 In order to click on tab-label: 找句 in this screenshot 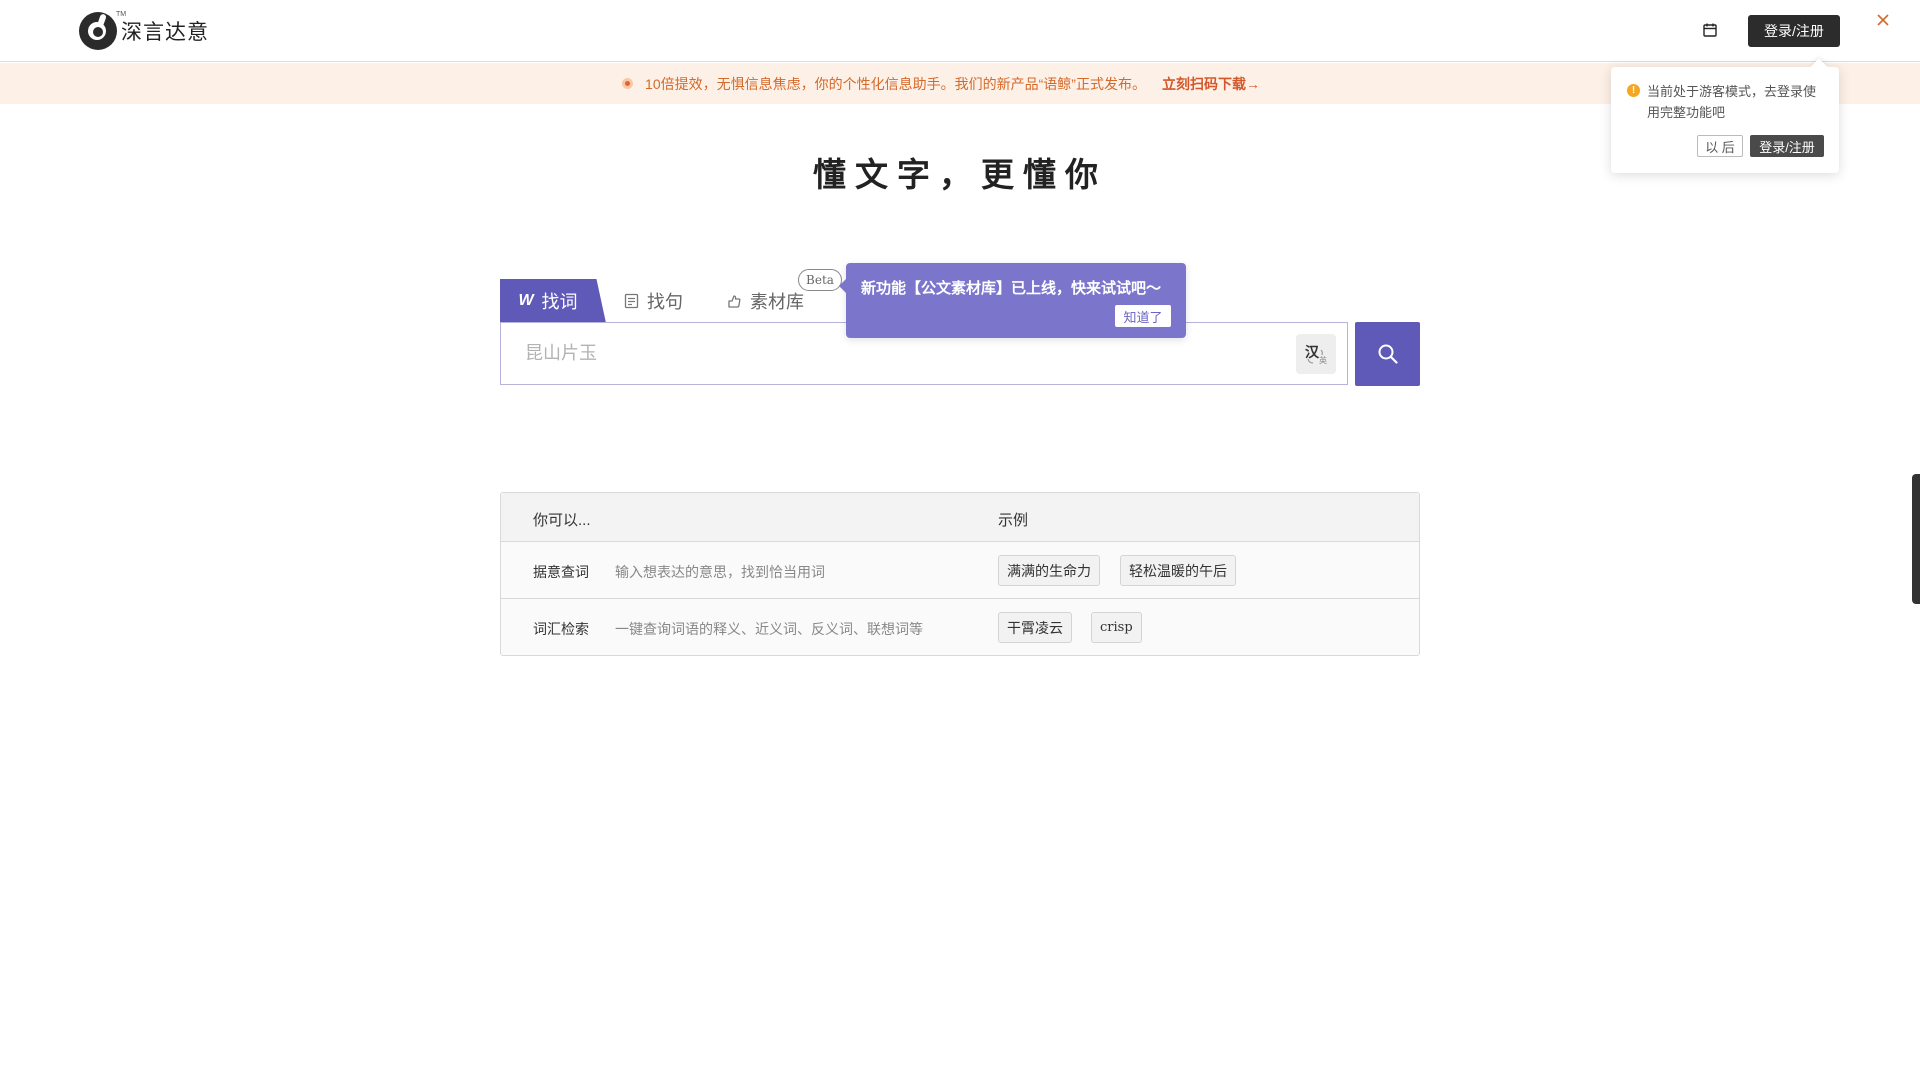, I will do `click(665, 302)`.